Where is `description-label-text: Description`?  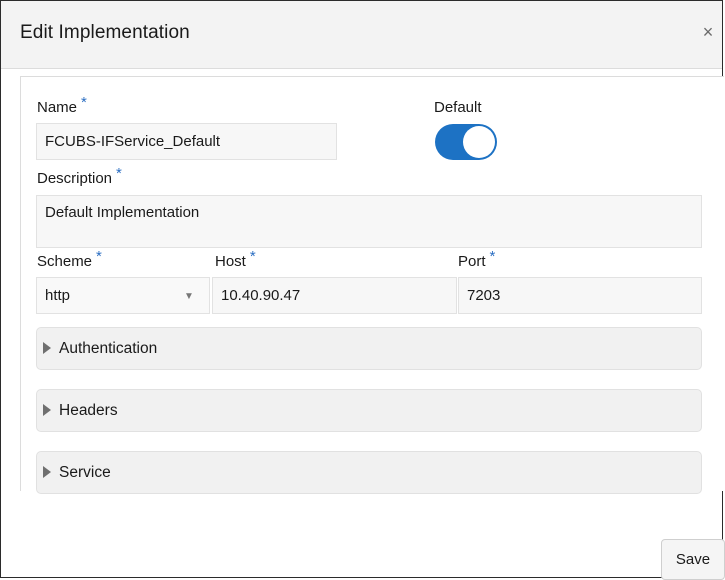
description-label-text: Description is located at coordinates (75, 178).